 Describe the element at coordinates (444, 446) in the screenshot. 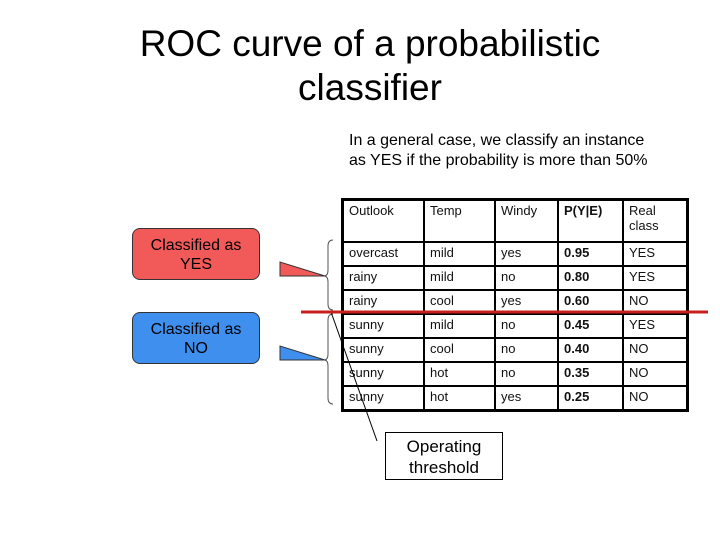

I see `threshold-line-1: Operating` at that location.